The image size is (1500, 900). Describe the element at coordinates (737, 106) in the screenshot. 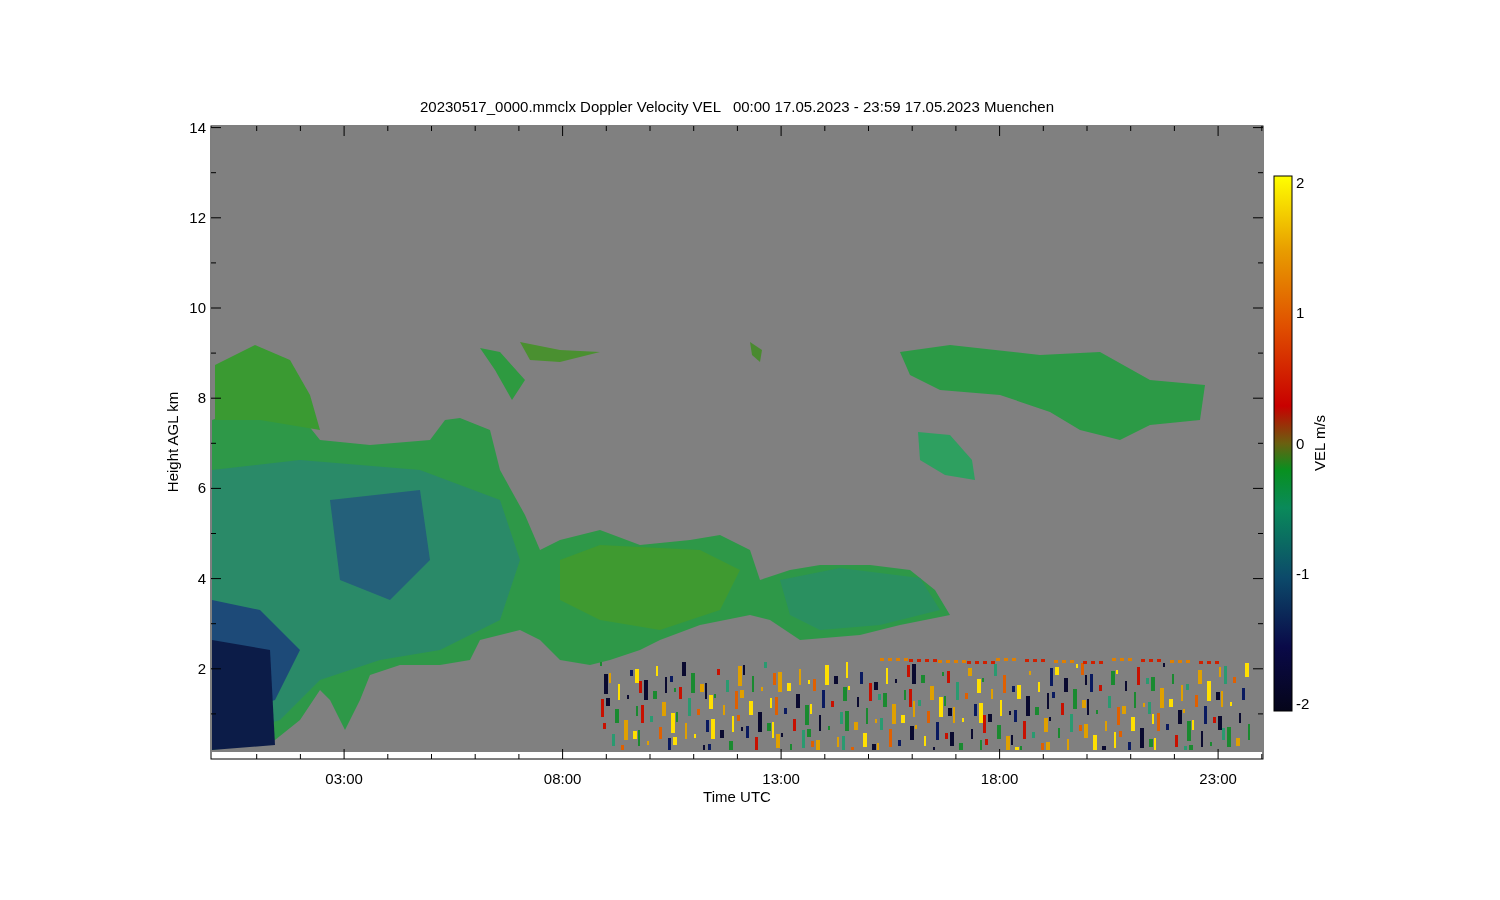

I see `chart-title: 20230517_0000.mmclx Doppler Velocity VEL 00:00 17.05.2023 - 23:59 17.05.2023 Muenchen` at that location.